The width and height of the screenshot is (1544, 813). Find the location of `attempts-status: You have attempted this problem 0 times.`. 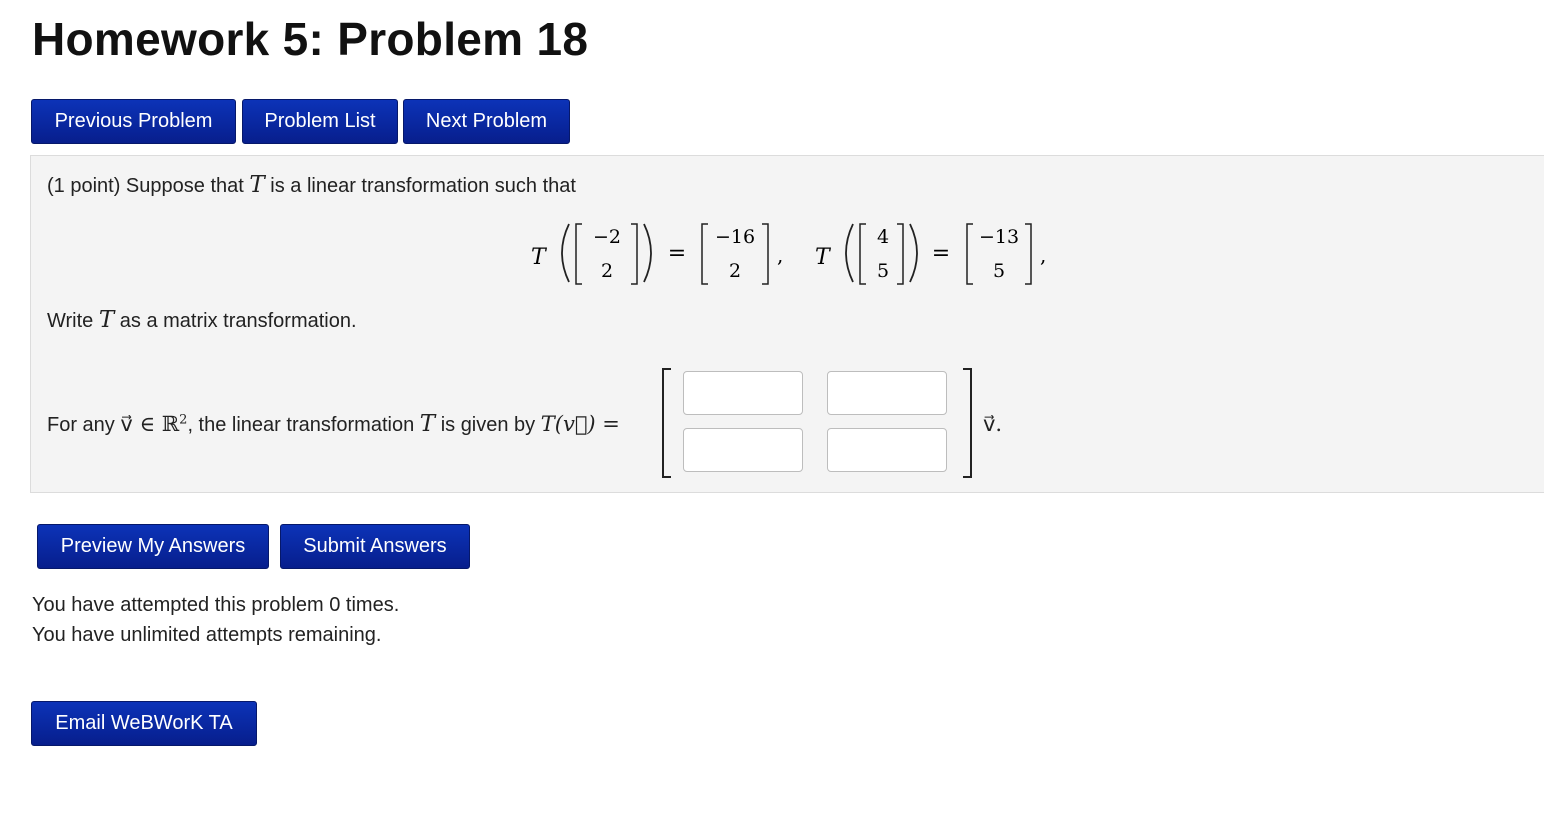

attempts-status: You have attempted this problem 0 times. is located at coordinates (216, 605).